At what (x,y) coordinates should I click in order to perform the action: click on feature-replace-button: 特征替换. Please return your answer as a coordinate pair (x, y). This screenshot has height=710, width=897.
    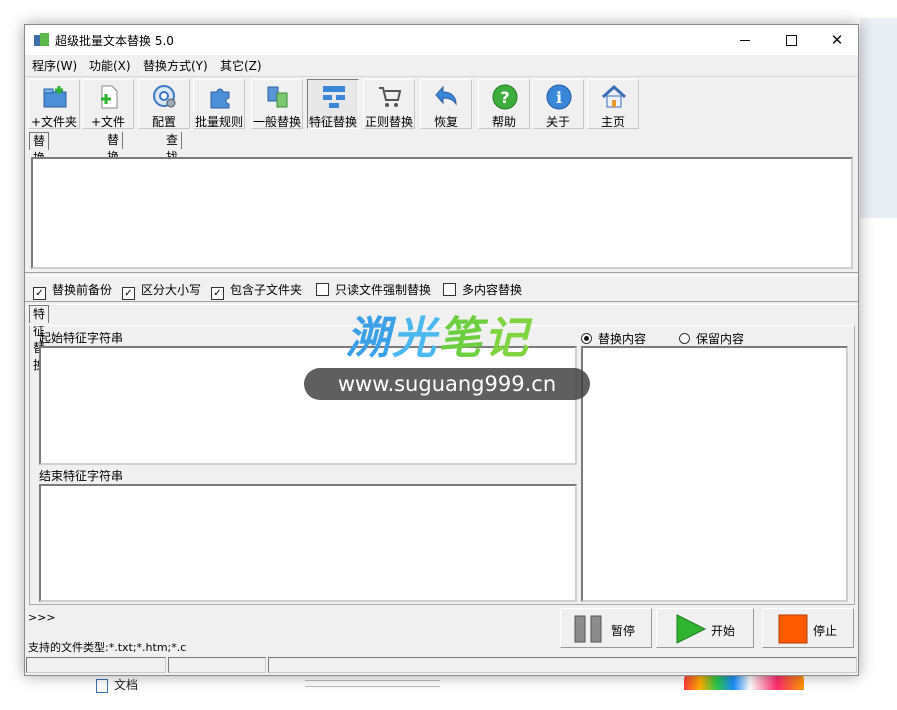
    Looking at the image, I should click on (333, 104).